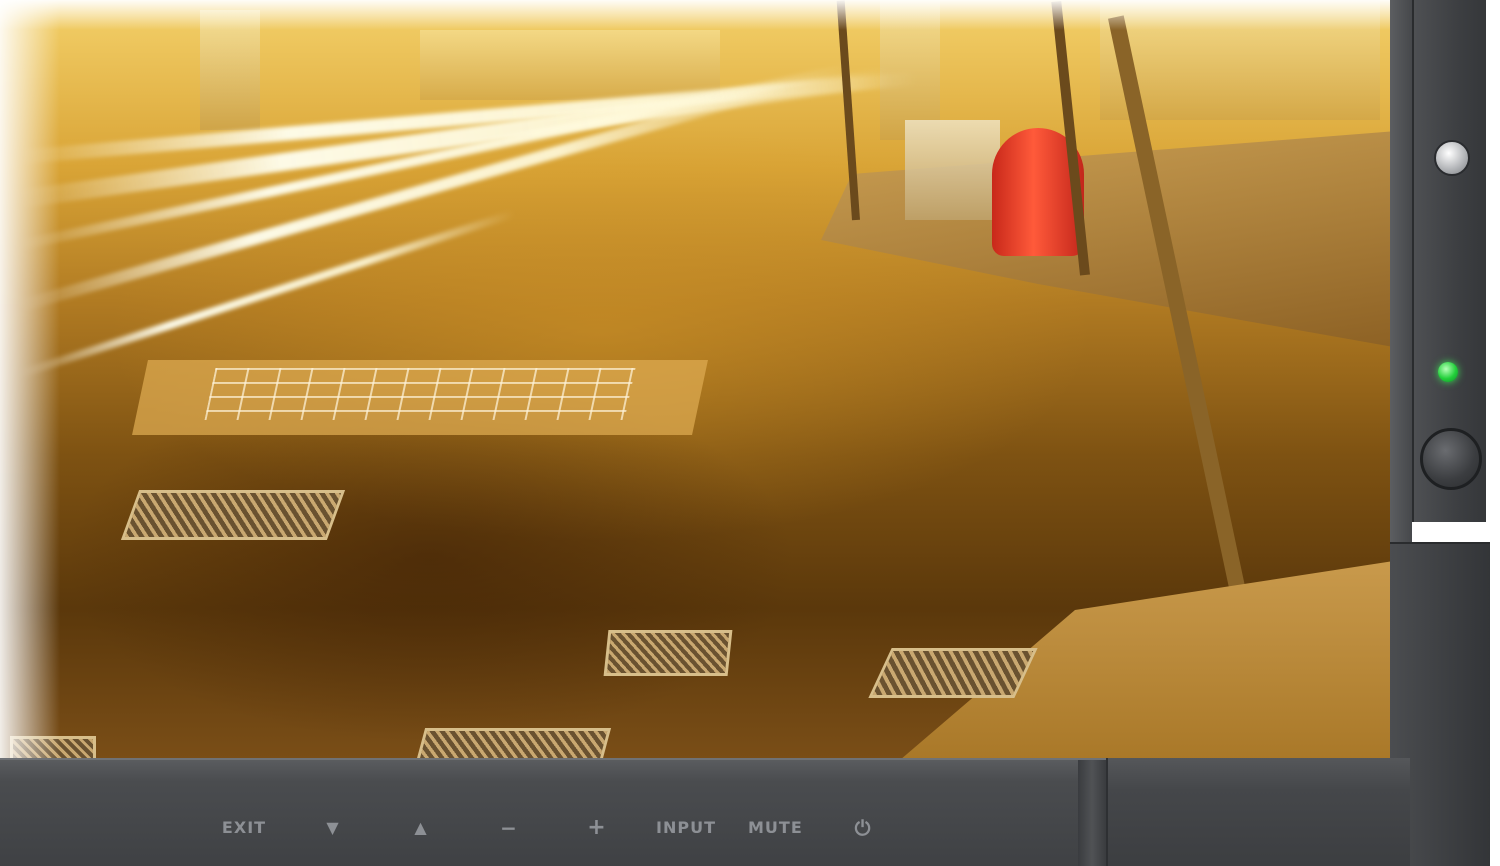 The height and width of the screenshot is (866, 1500). What do you see at coordinates (1452, 158) in the screenshot?
I see `ambient-light-sensor` at bounding box center [1452, 158].